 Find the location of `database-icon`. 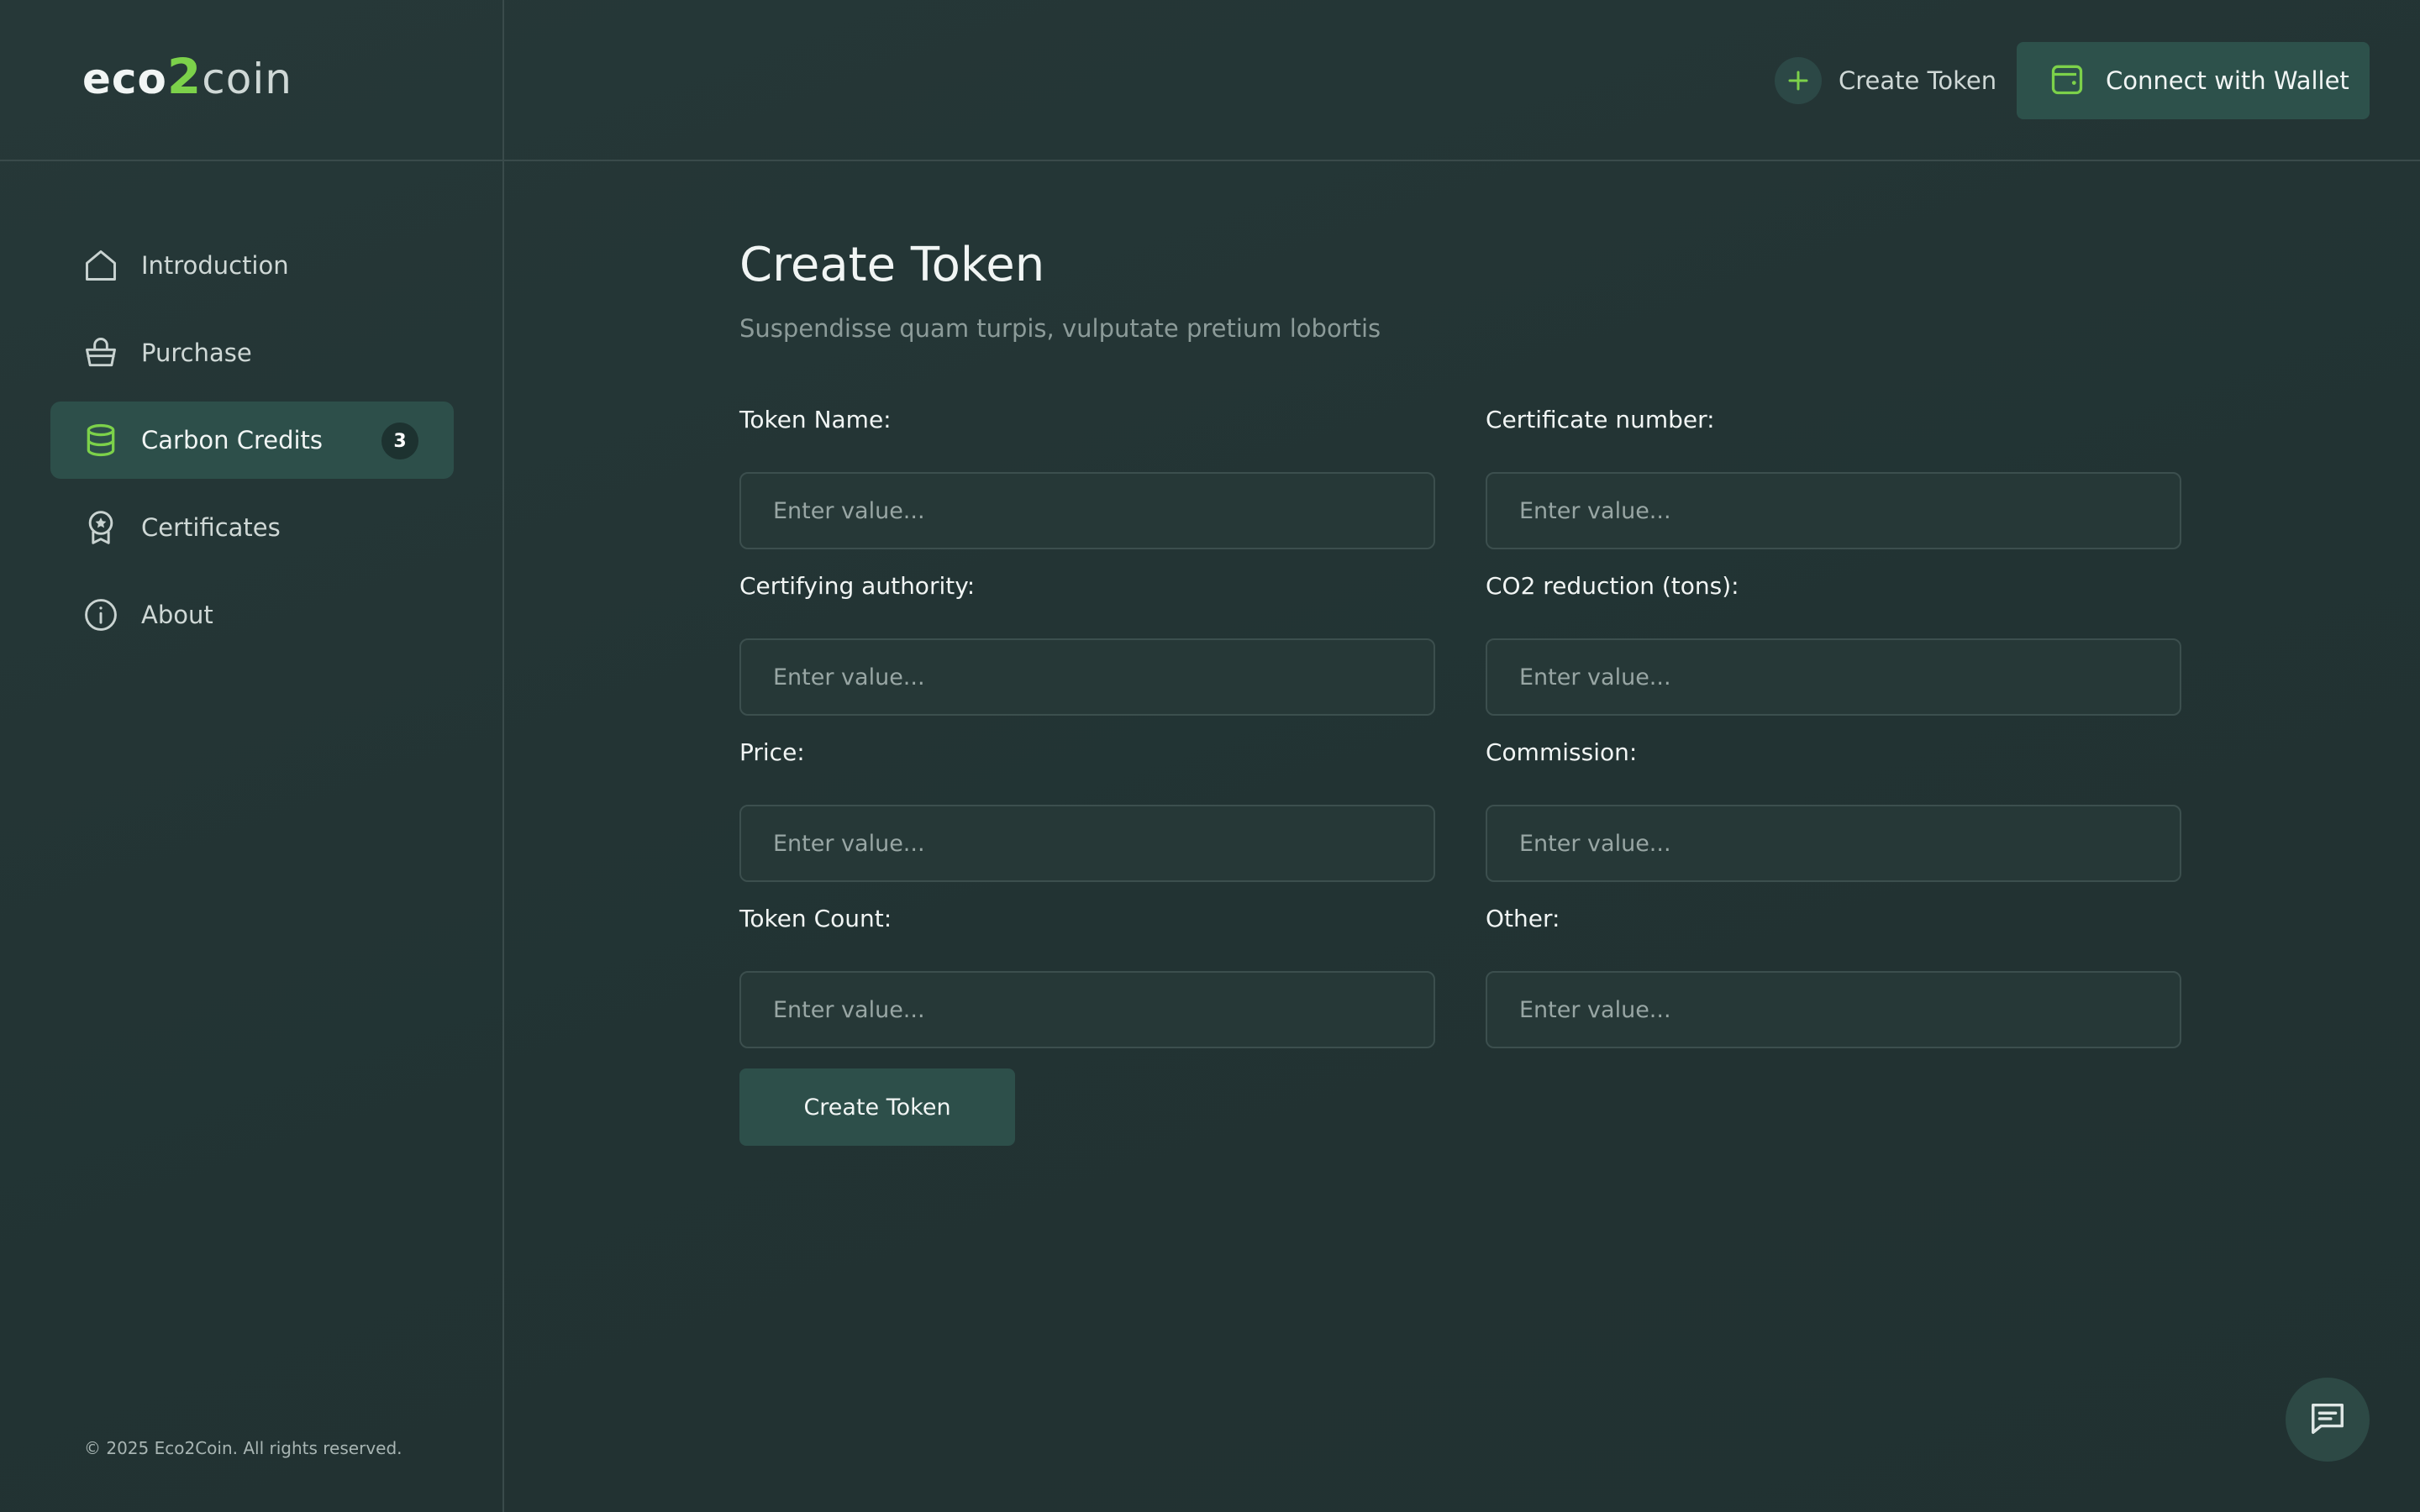

database-icon is located at coordinates (100, 440).